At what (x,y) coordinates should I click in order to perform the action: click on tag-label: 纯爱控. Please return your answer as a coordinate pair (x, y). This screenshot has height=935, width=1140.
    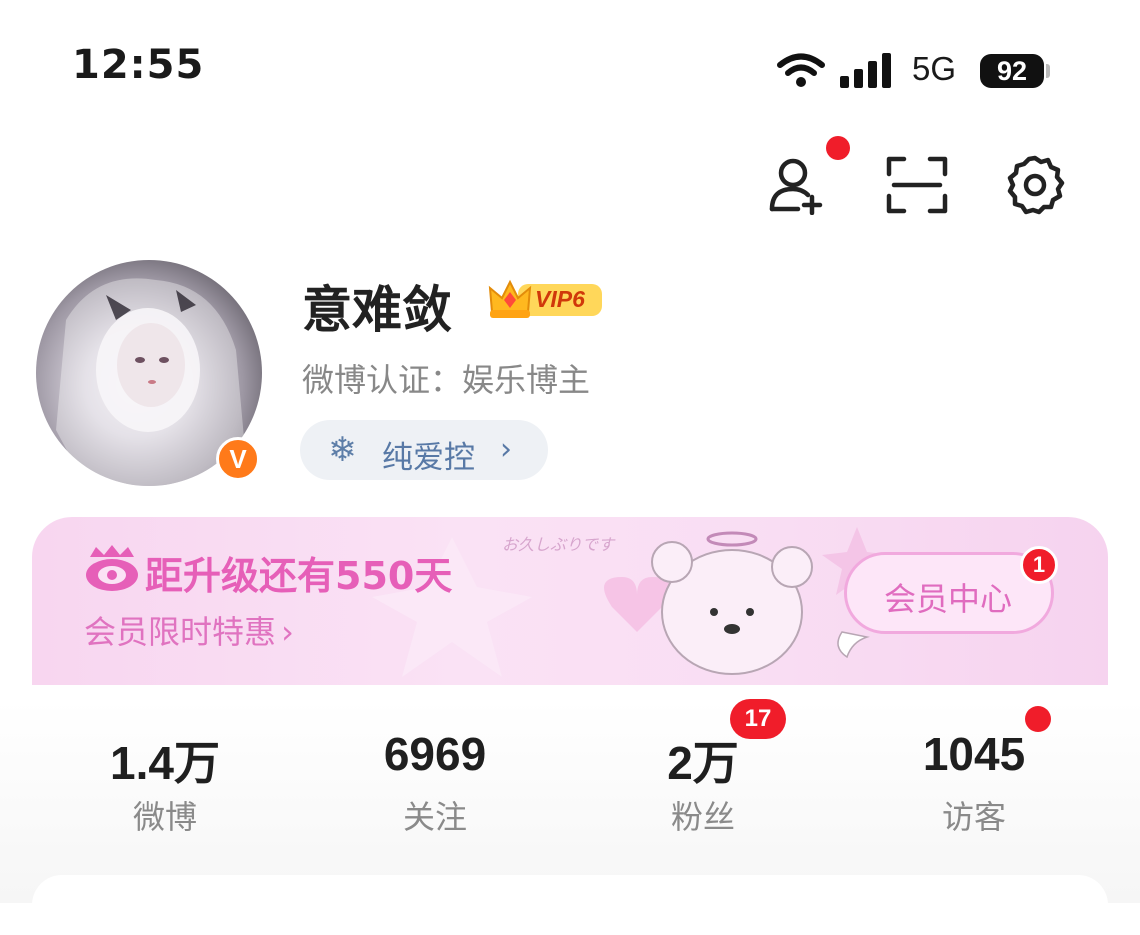
    Looking at the image, I should click on (428, 458).